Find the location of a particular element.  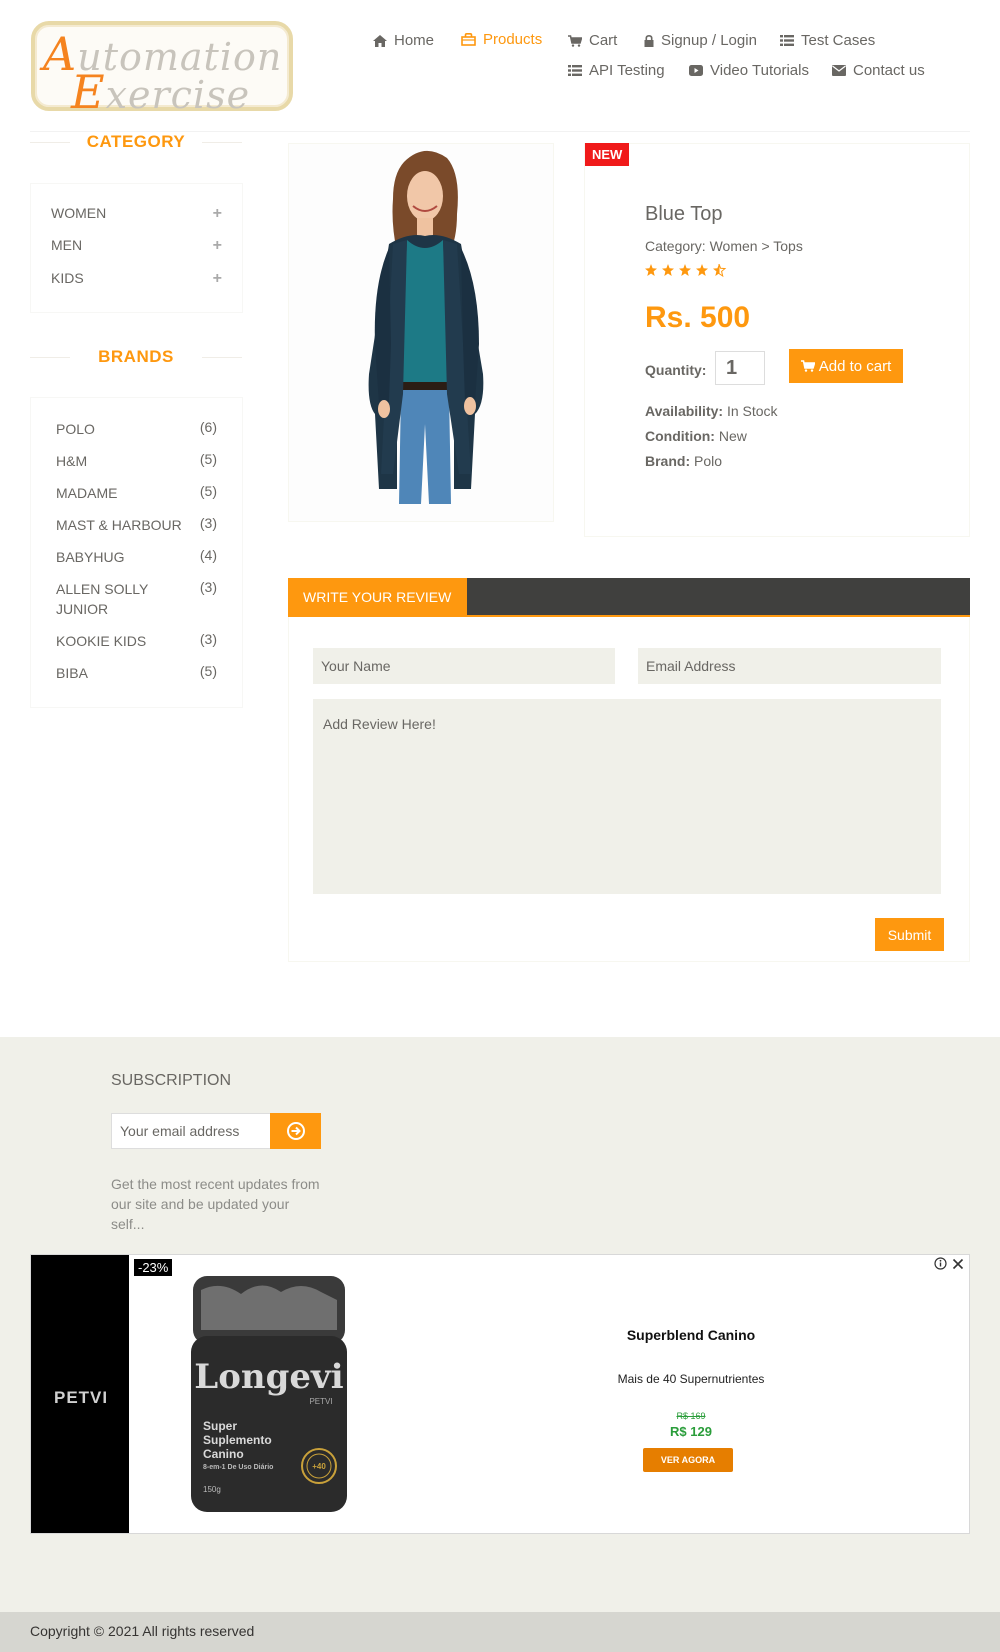

jar-seal-text: +40 is located at coordinates (319, 1466).